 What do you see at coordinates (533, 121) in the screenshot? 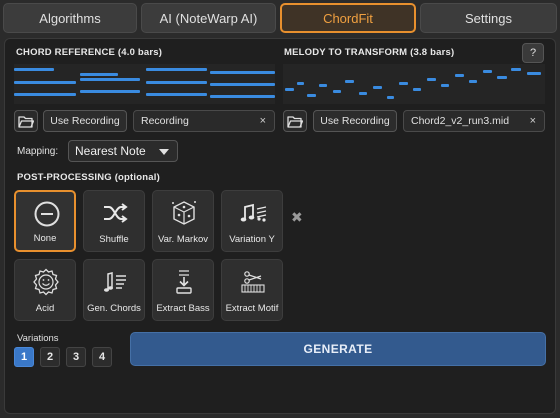
I see `melody-clear-icon: ×` at bounding box center [533, 121].